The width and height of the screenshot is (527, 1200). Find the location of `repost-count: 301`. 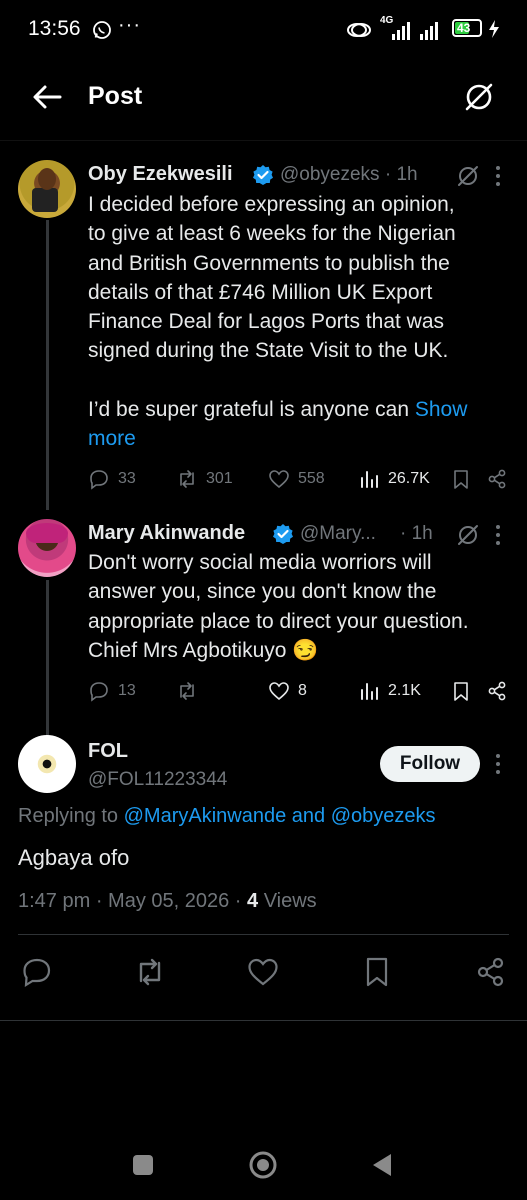

repost-count: 301 is located at coordinates (219, 478).